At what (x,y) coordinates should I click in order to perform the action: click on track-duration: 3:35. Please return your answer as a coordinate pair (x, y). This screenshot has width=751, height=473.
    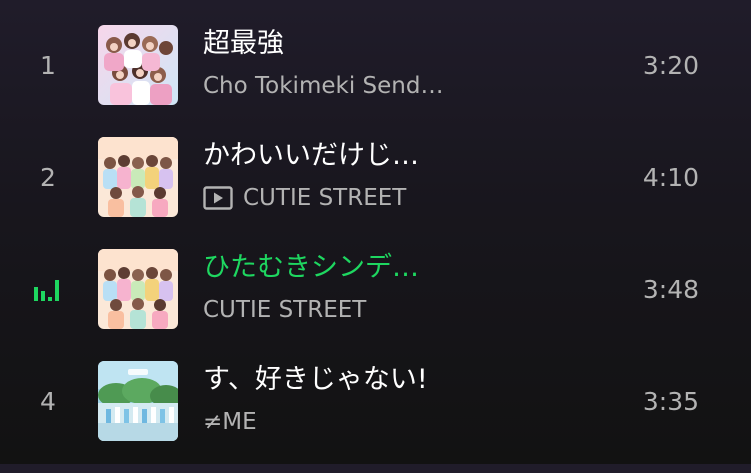
    Looking at the image, I should click on (670, 401).